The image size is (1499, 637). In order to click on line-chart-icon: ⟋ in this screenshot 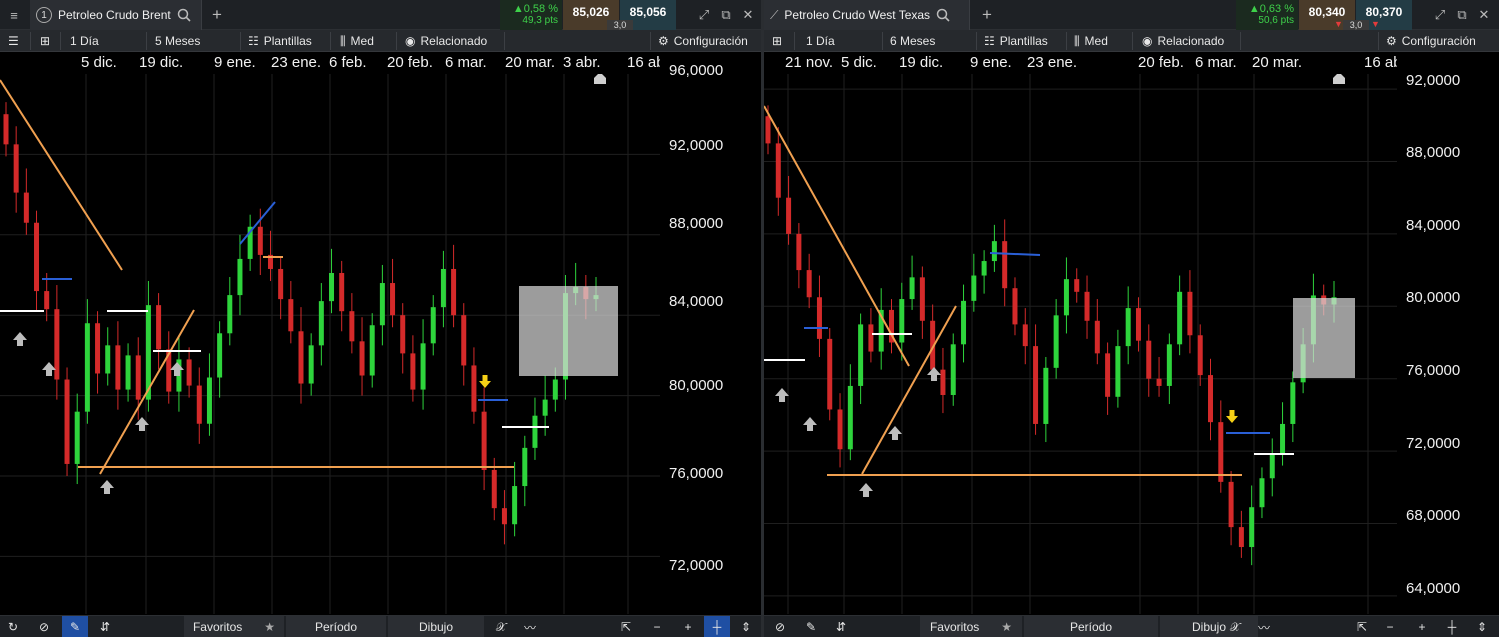, I will do `click(774, 14)`.